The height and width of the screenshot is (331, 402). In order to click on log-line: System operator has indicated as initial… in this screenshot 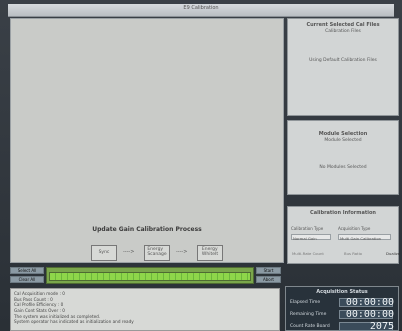, I will do `click(74, 322)`.